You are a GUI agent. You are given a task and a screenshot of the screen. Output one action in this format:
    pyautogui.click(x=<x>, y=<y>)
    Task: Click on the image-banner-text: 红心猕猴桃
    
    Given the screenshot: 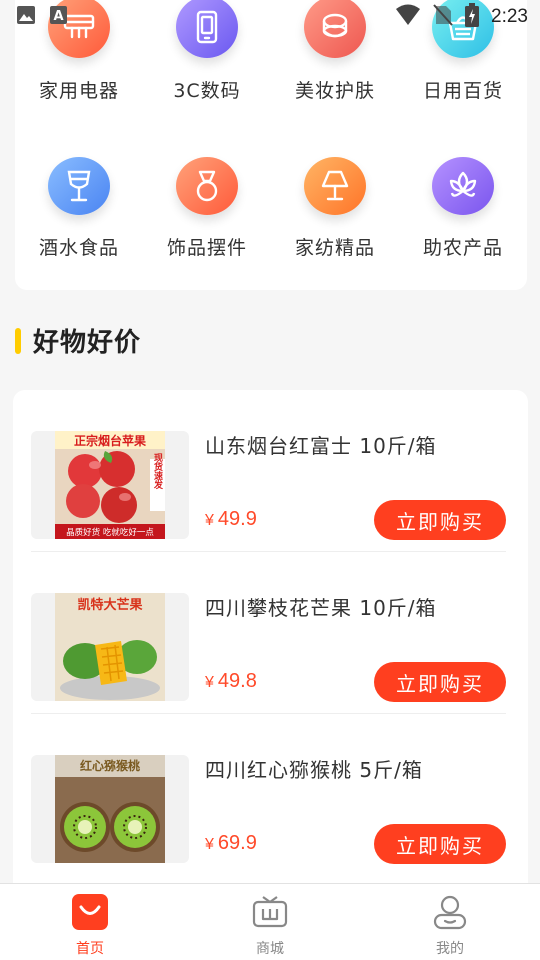 What is the action you would take?
    pyautogui.click(x=110, y=765)
    